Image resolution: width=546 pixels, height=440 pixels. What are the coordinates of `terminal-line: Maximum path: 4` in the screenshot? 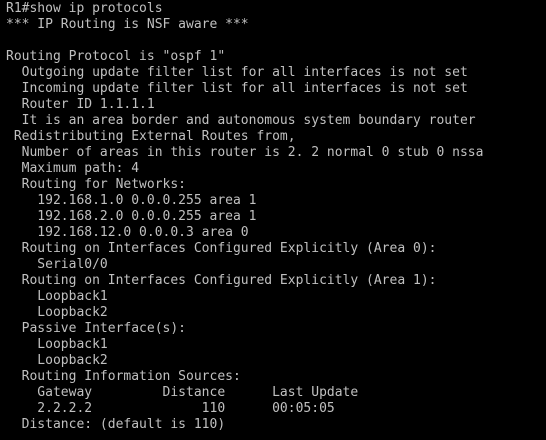 It's located at (73, 168).